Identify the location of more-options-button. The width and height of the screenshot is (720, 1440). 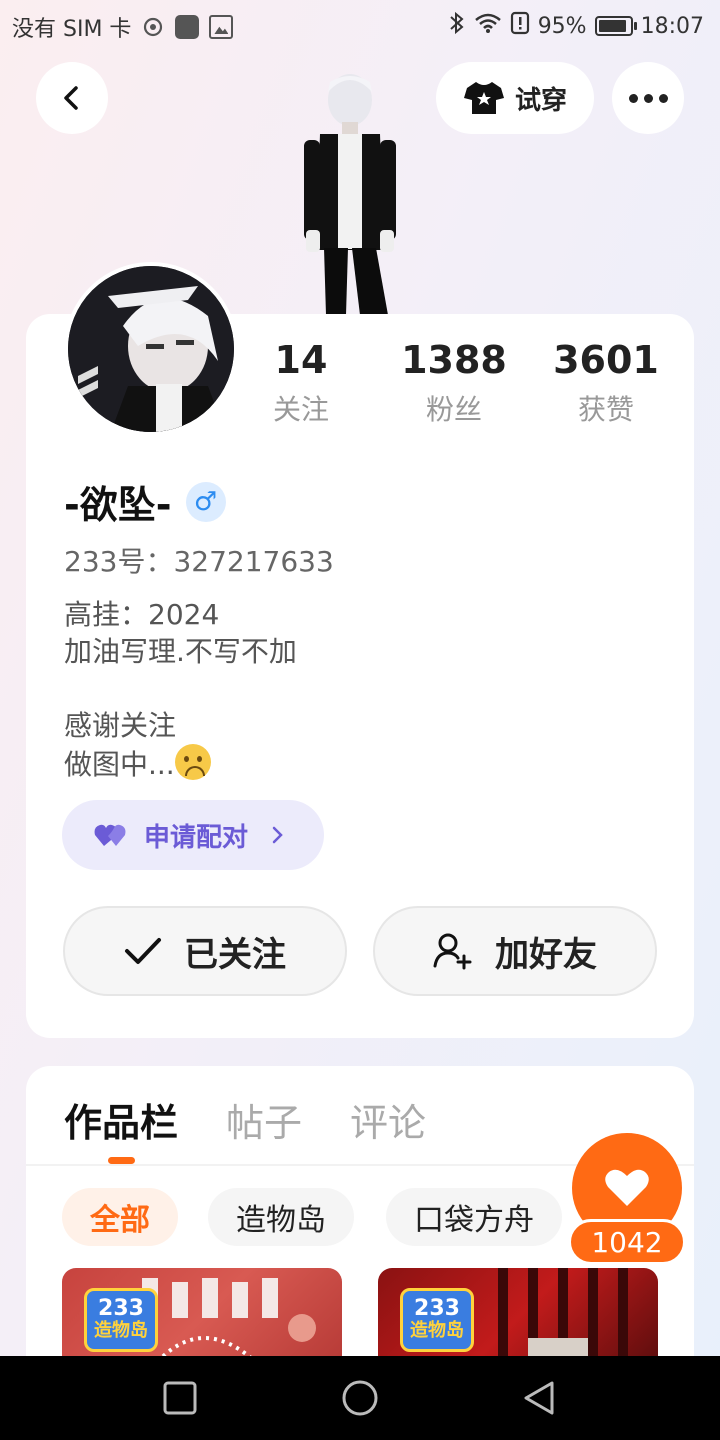
(648, 98).